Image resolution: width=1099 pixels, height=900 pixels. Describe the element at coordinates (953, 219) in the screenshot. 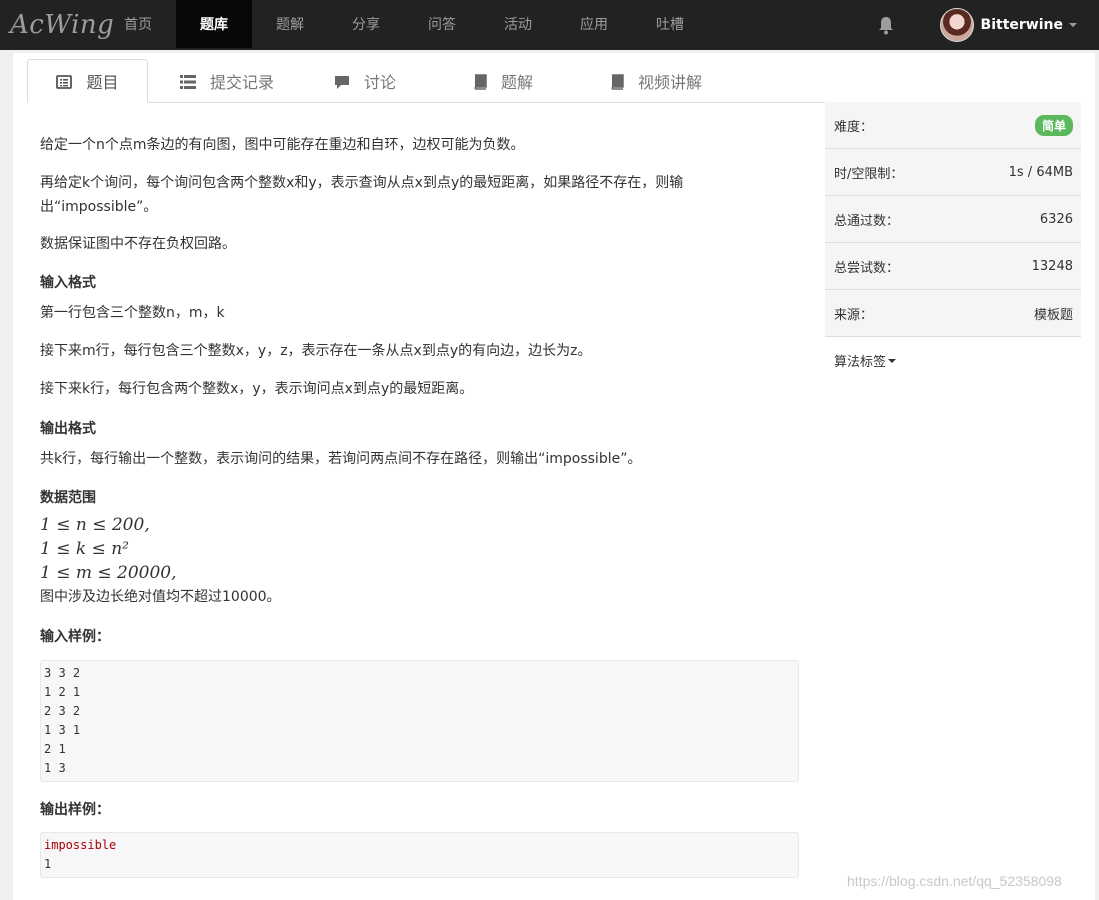

I see `info-row-accepted: 总通过数： 6326` at that location.